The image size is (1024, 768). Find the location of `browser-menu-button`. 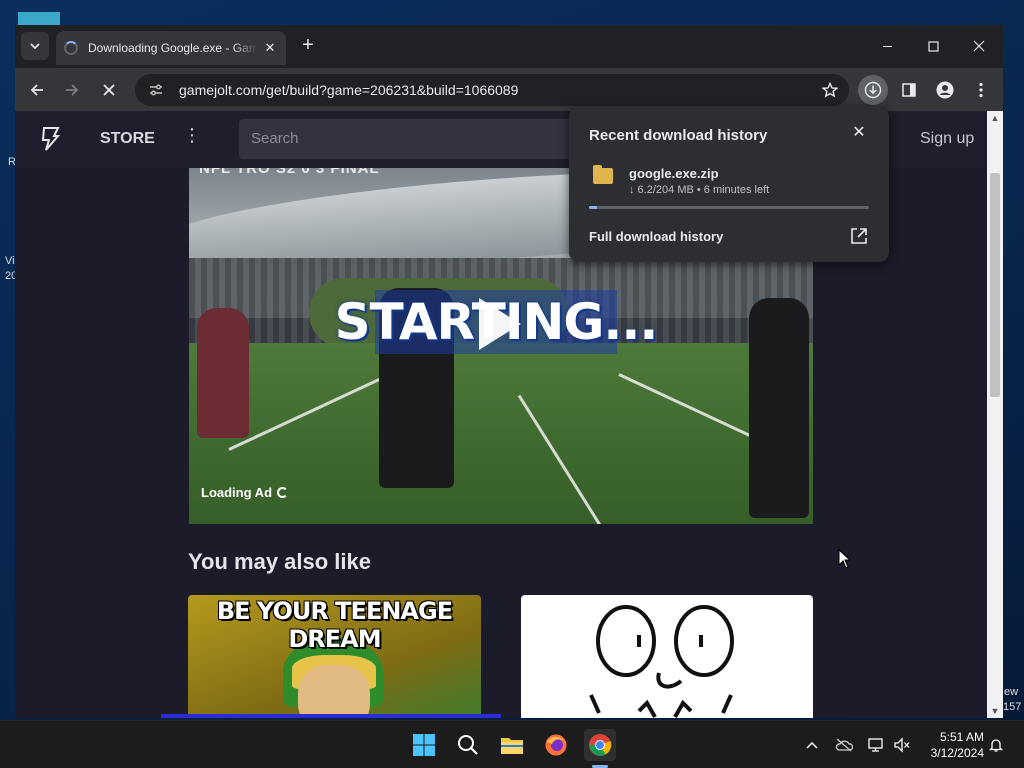

browser-menu-button is located at coordinates (981, 90).